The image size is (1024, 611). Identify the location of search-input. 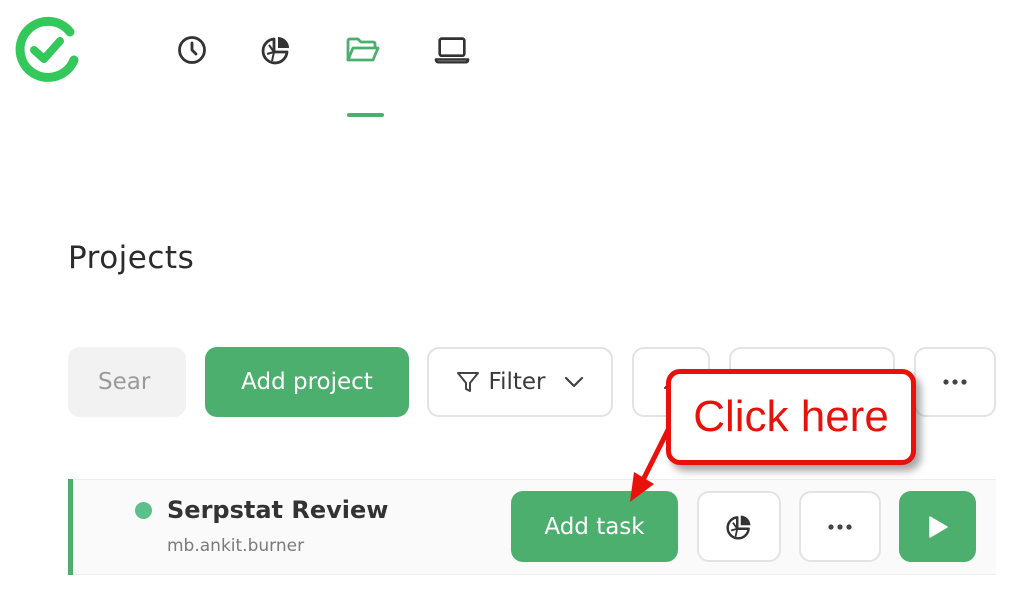
(127, 382).